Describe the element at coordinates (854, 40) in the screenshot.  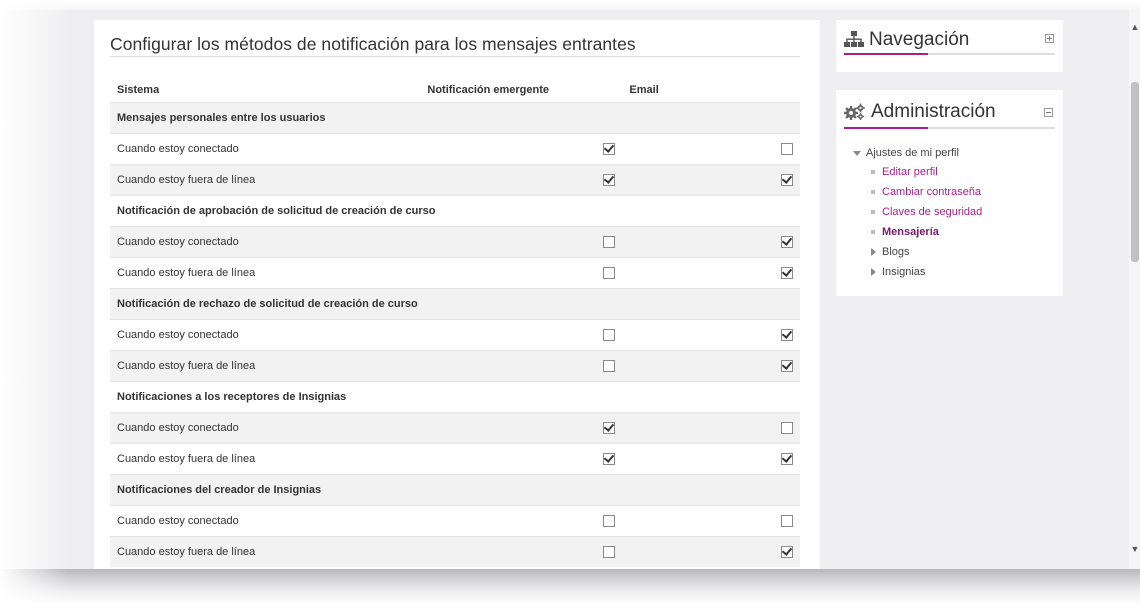
I see `sitemap-icon` at that location.